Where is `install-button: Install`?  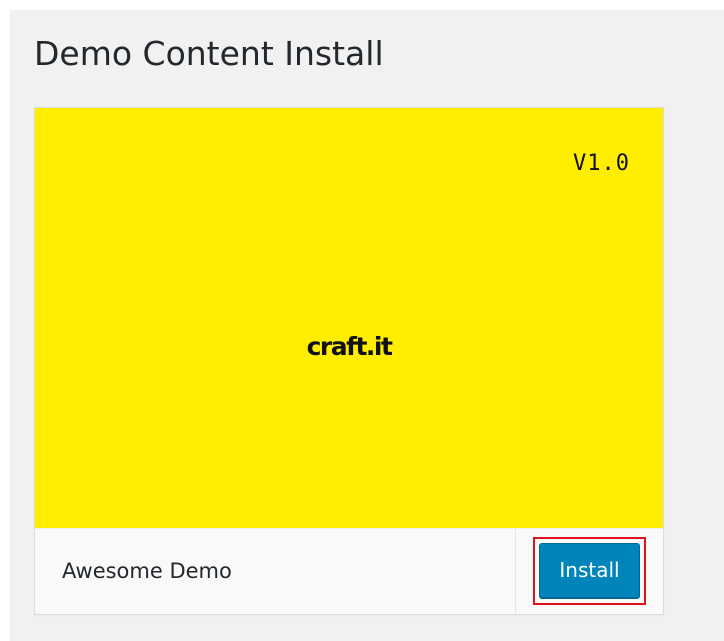
install-button: Install is located at coordinates (589, 570).